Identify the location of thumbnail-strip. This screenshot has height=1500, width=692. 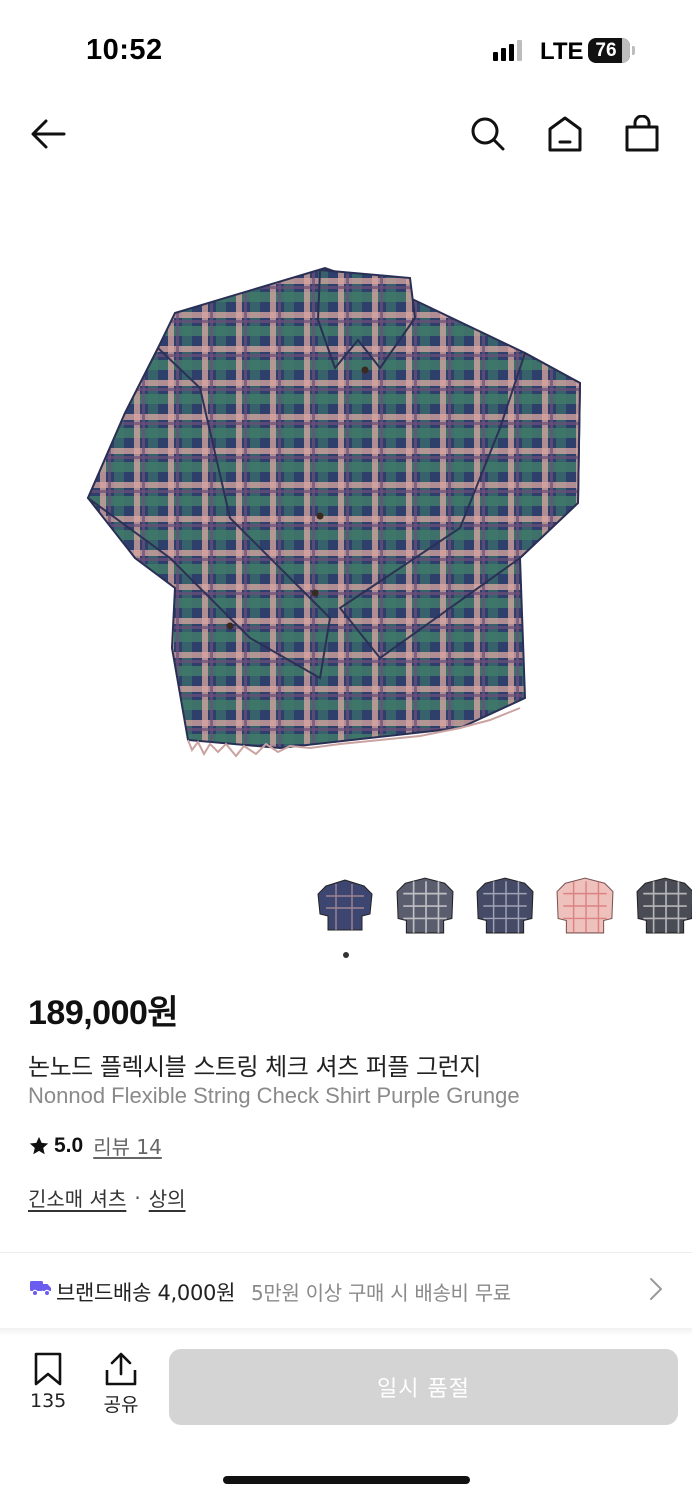
(503, 908).